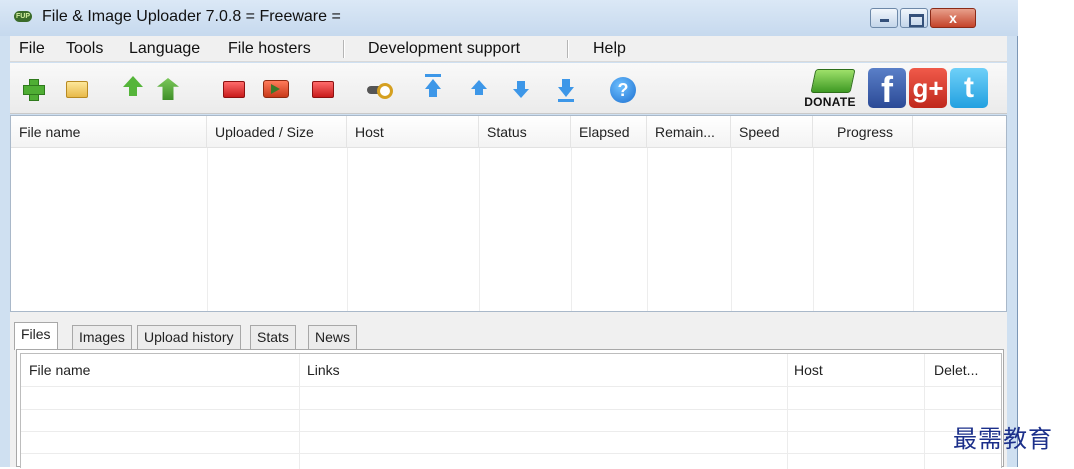 This screenshot has height=469, width=1074. I want to click on menu-file: File, so click(32, 49).